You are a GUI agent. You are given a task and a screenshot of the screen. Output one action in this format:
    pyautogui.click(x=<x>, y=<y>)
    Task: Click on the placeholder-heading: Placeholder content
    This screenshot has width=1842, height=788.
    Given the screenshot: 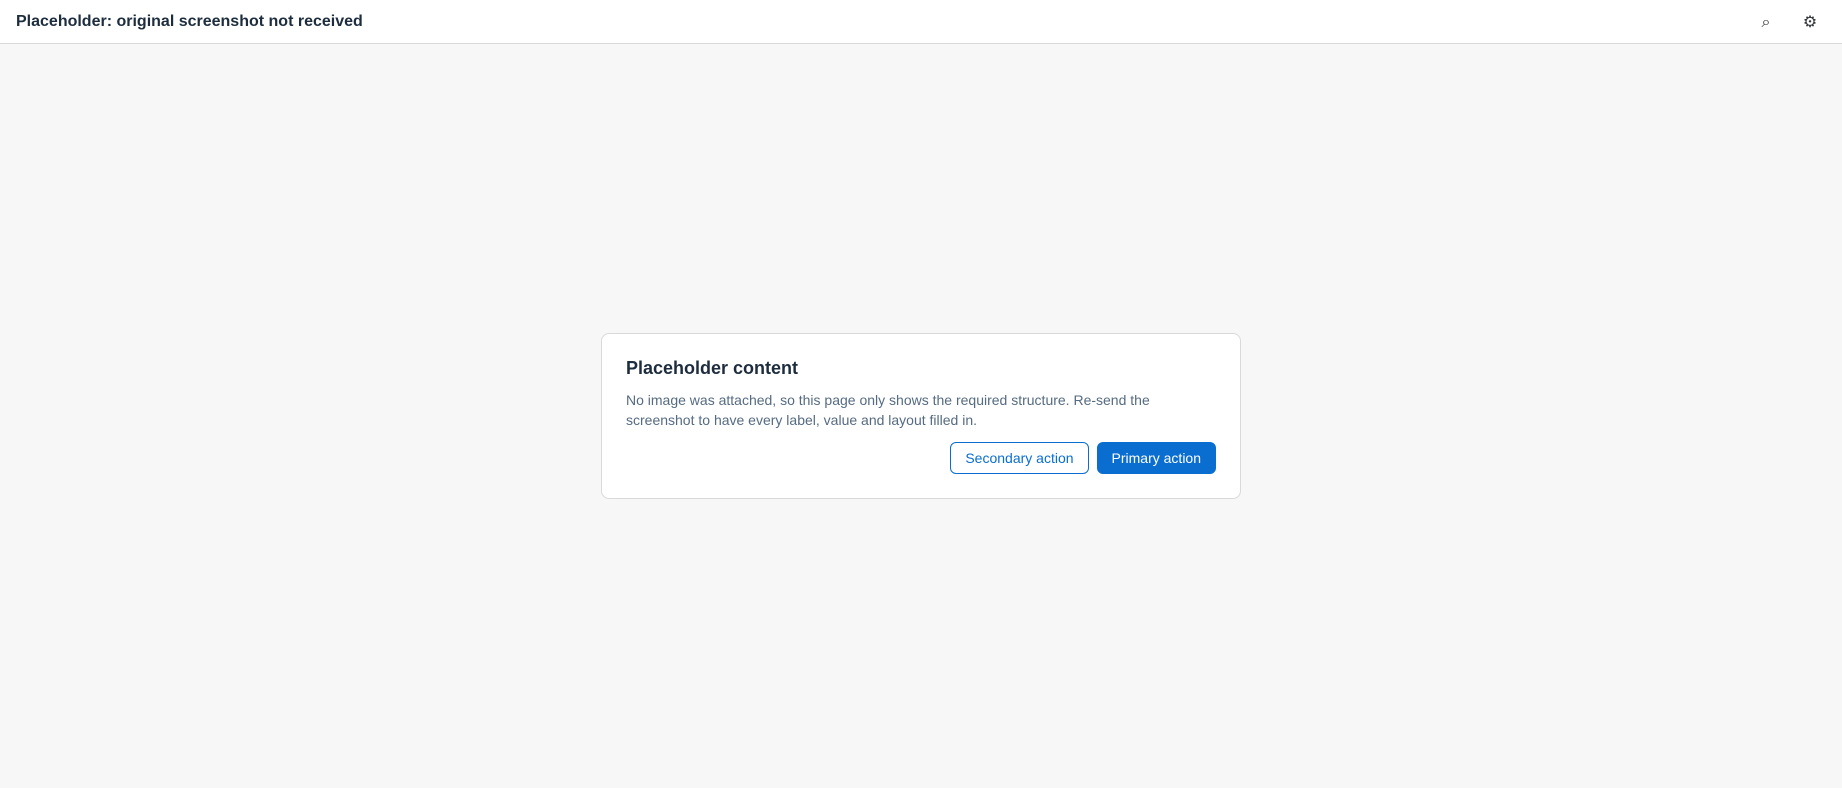 What is the action you would take?
    pyautogui.click(x=712, y=367)
    